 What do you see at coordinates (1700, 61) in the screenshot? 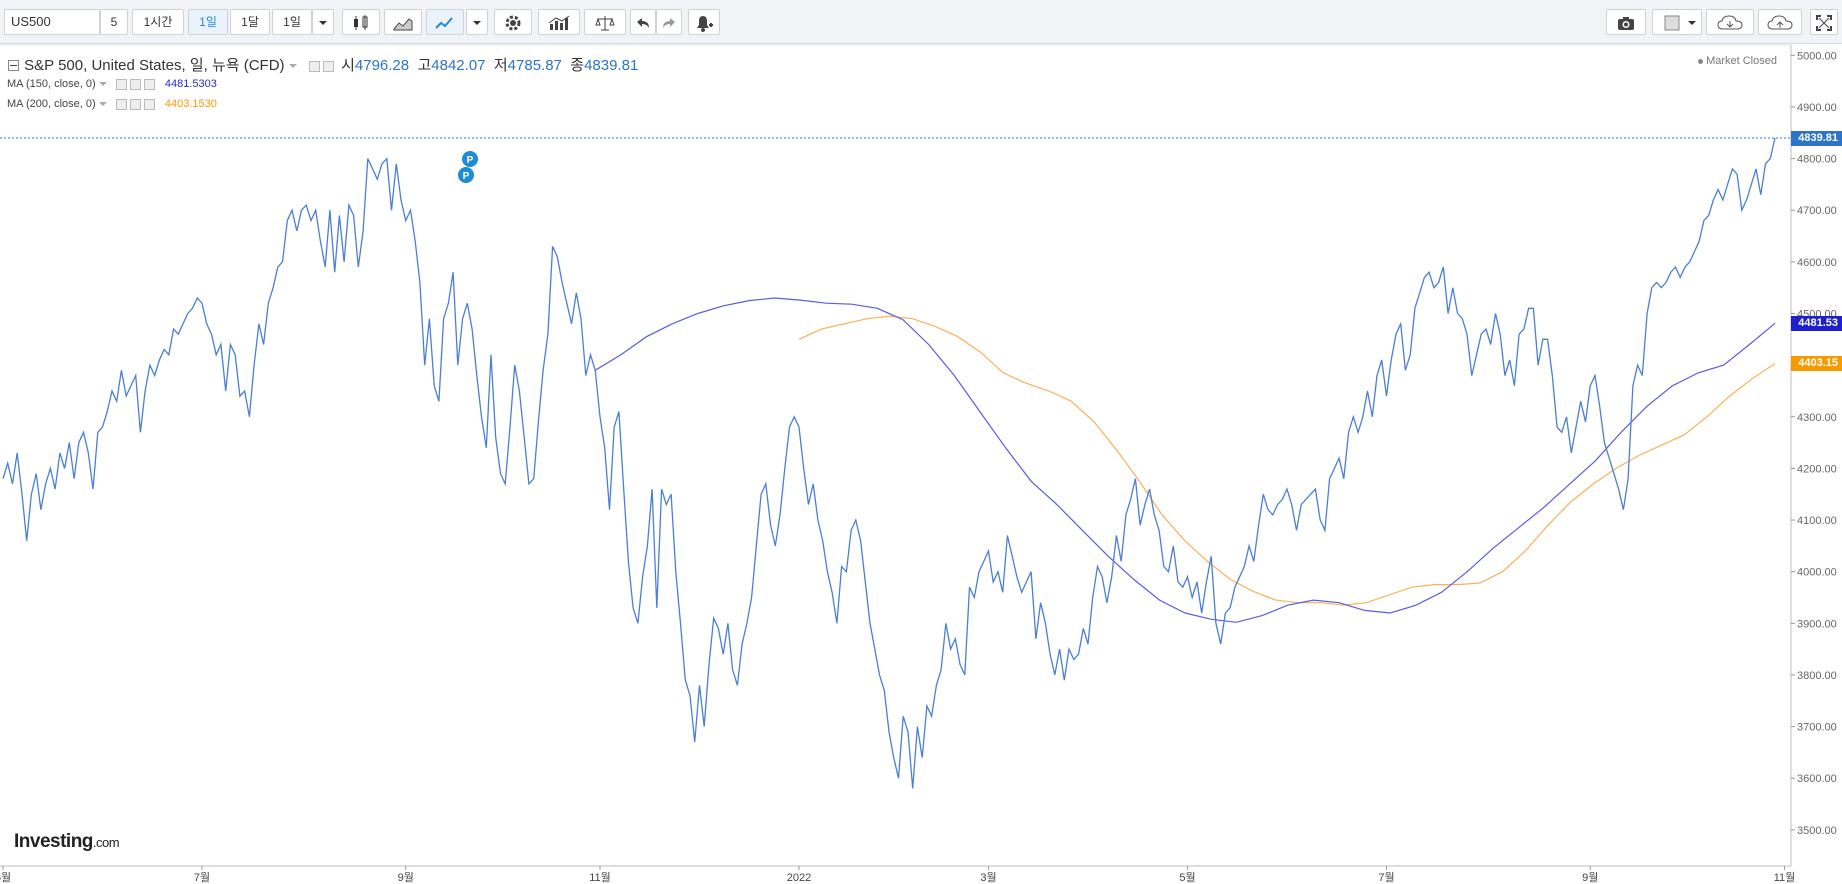
I see `status-dot-icon` at bounding box center [1700, 61].